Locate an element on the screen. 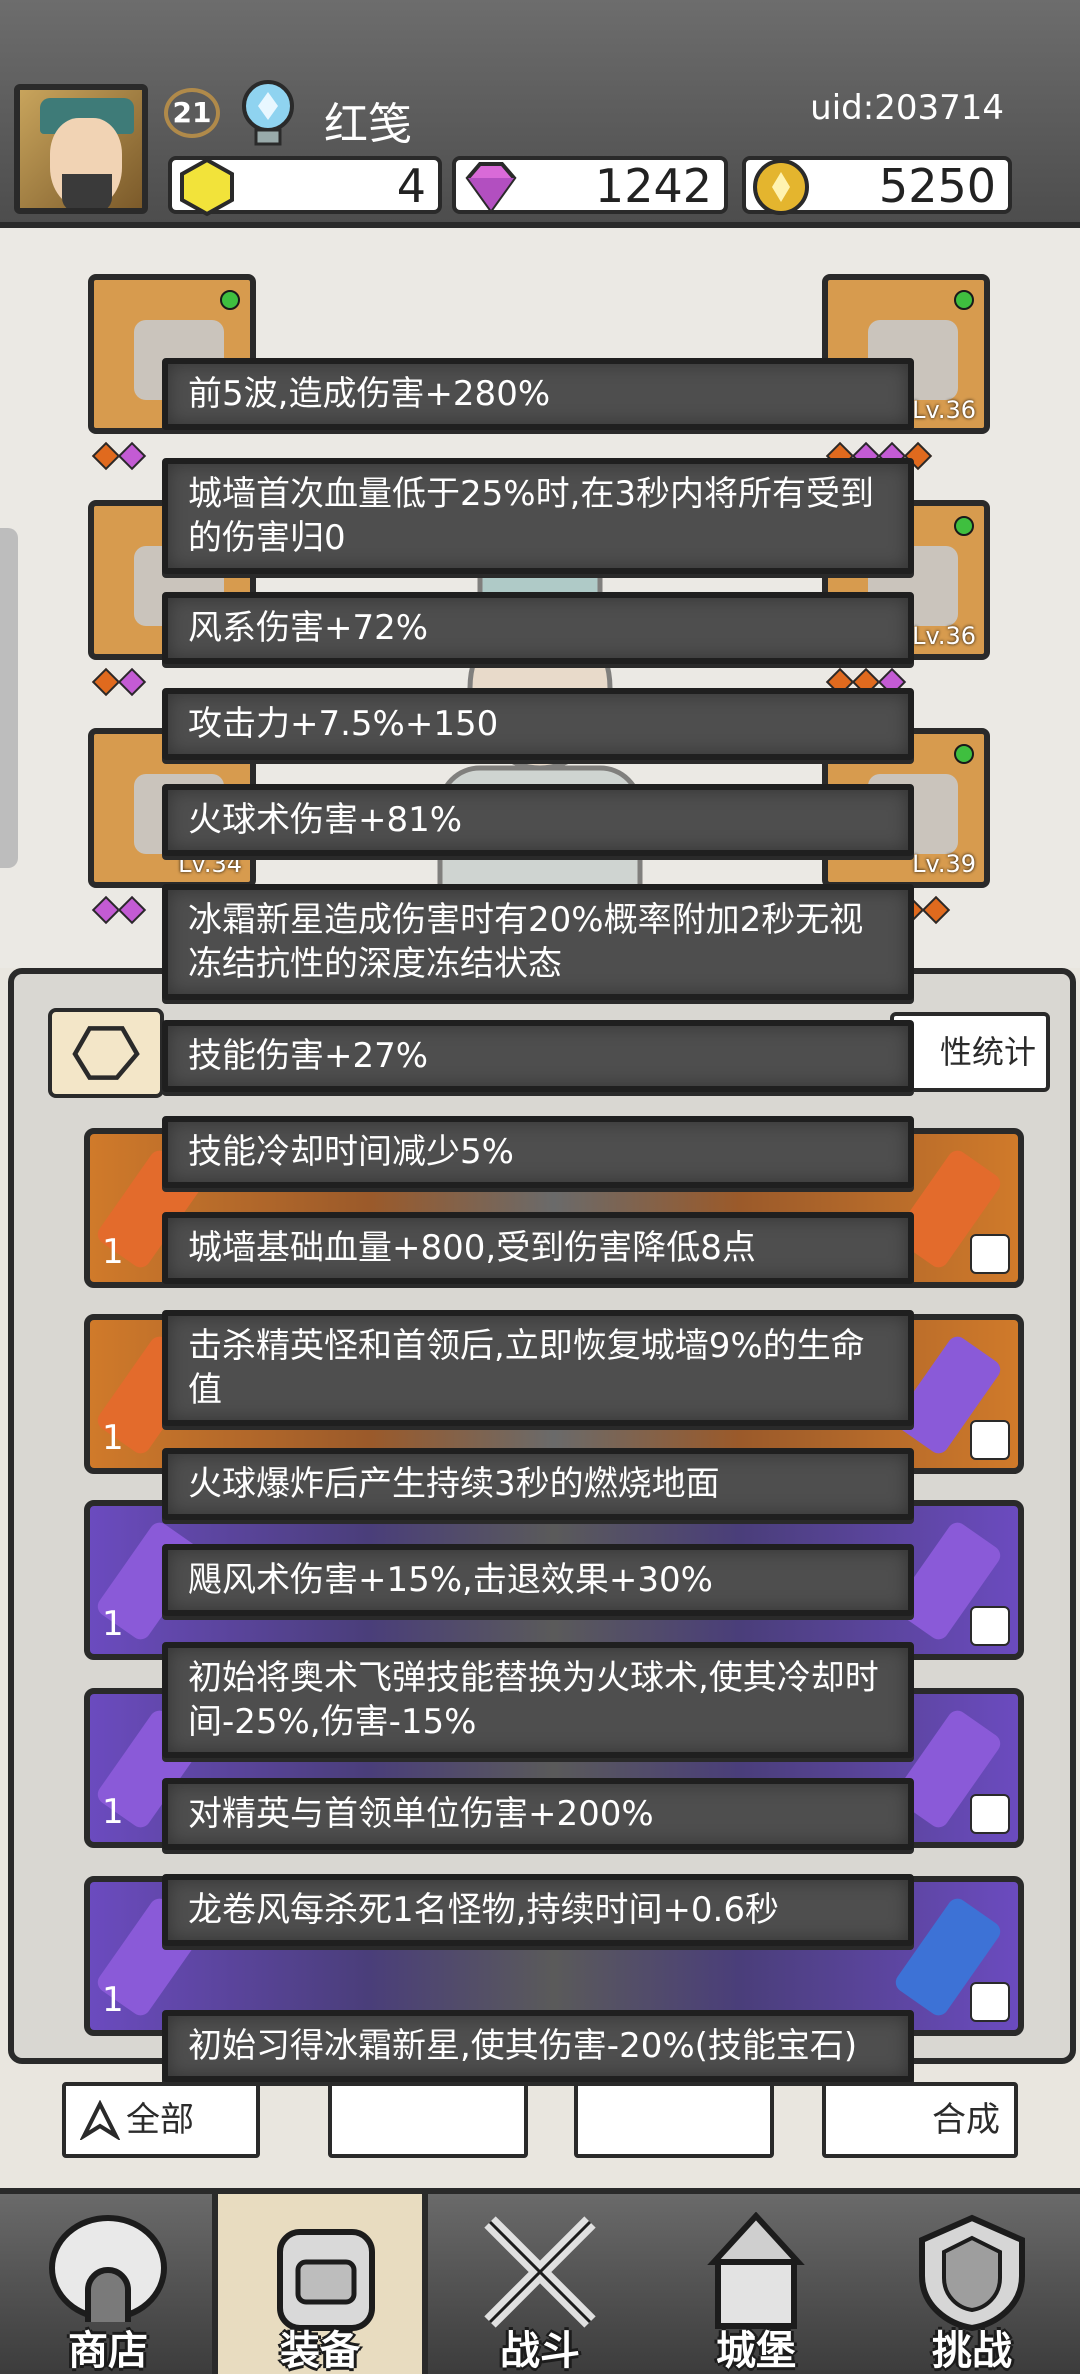 This screenshot has width=1080, height=2374. effect-line: 技能冷却时间减少5% is located at coordinates (538, 1152).